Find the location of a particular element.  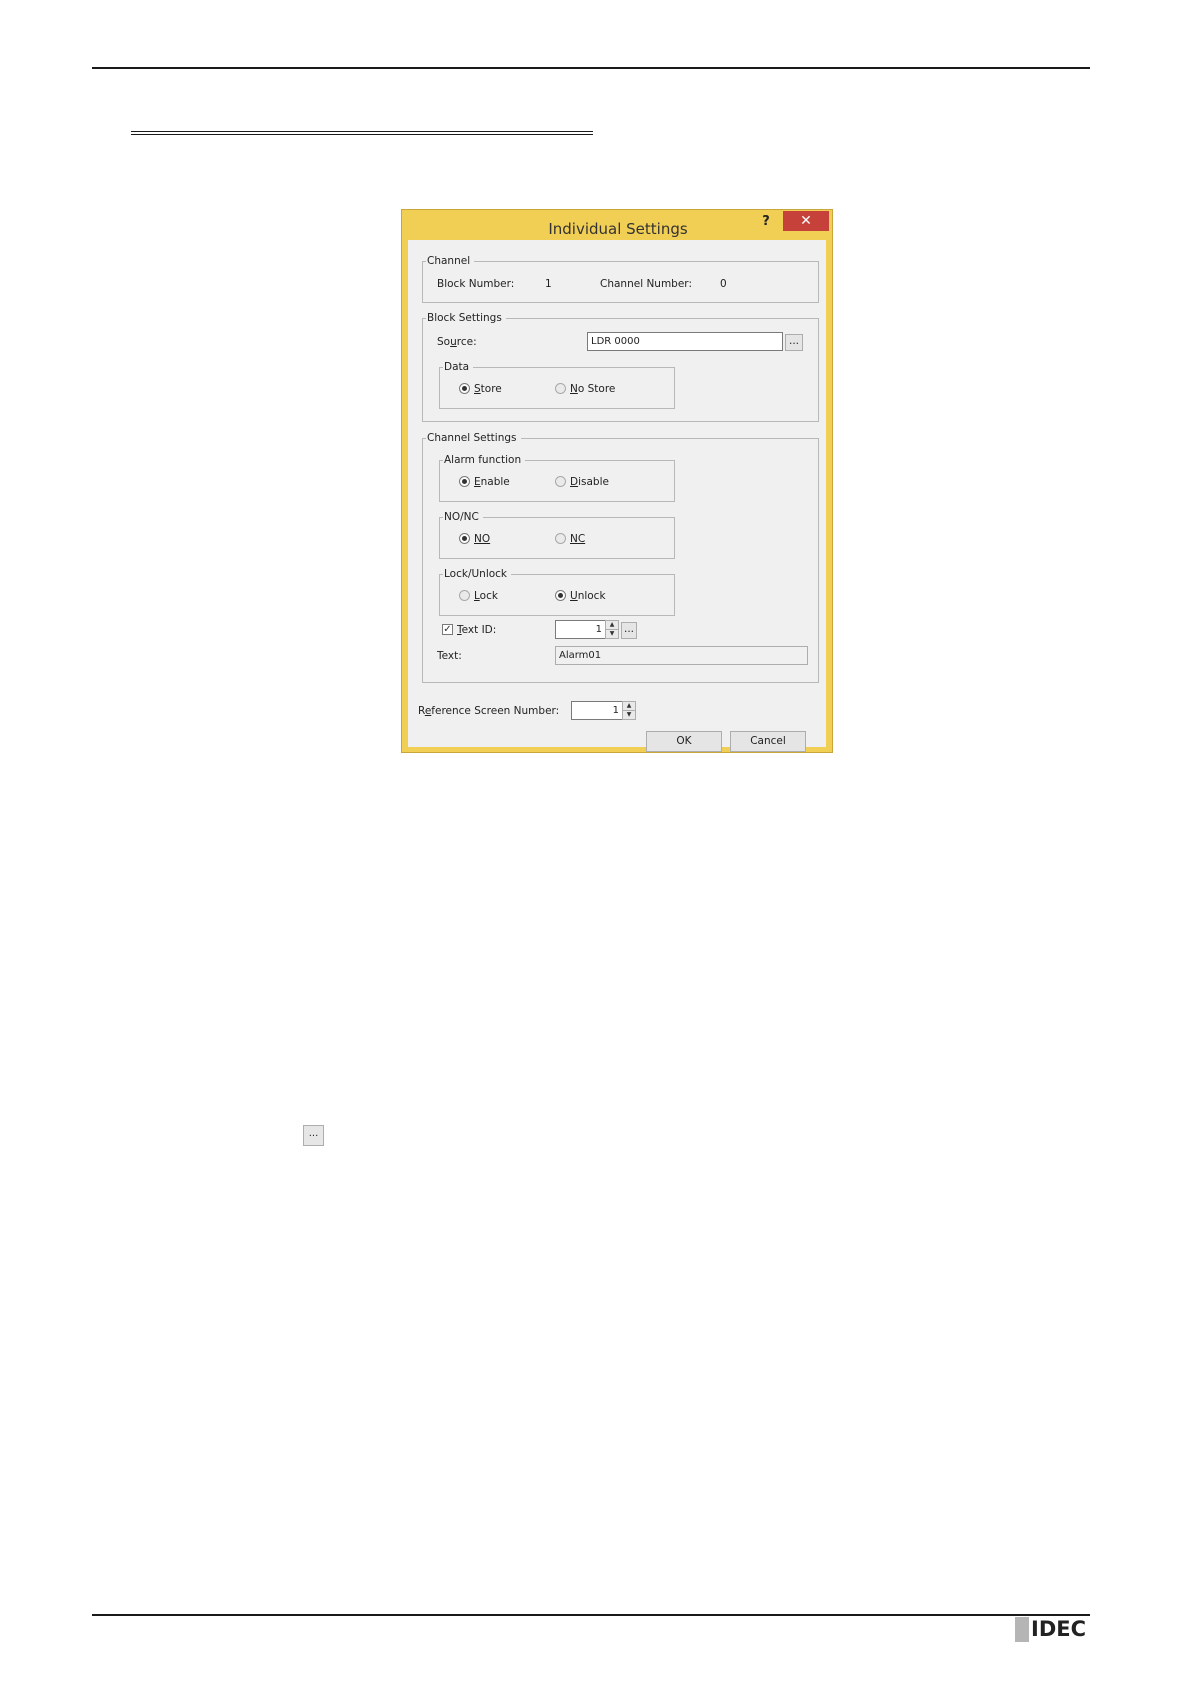

text-id-spinner: ▲ ▼ is located at coordinates (612, 629).